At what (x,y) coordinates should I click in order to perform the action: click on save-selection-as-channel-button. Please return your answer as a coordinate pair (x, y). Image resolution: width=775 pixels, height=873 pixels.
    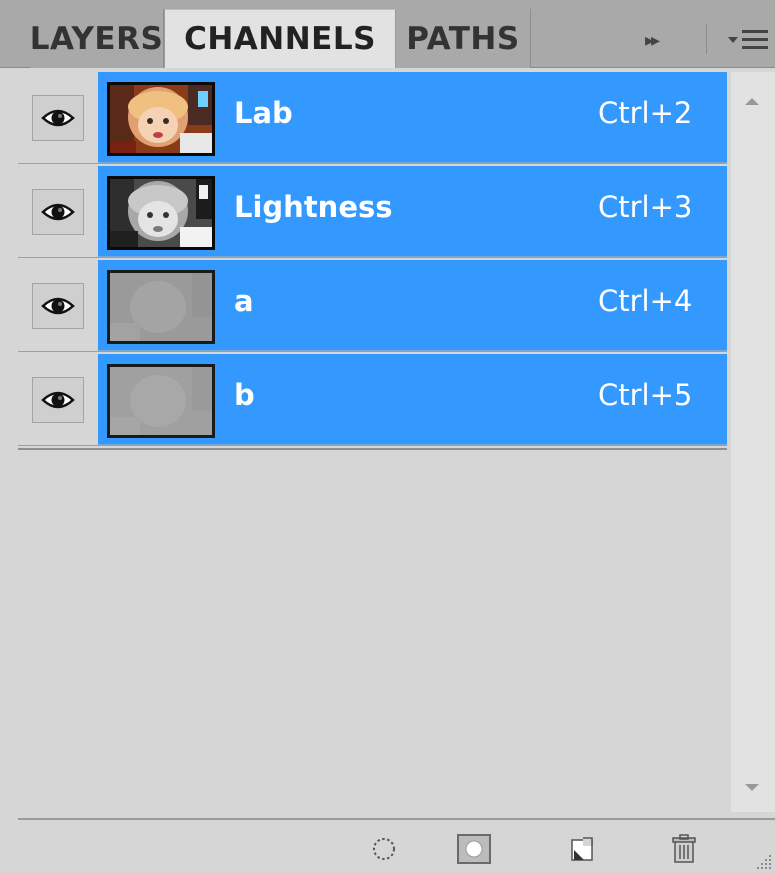
    Looking at the image, I should click on (474, 849).